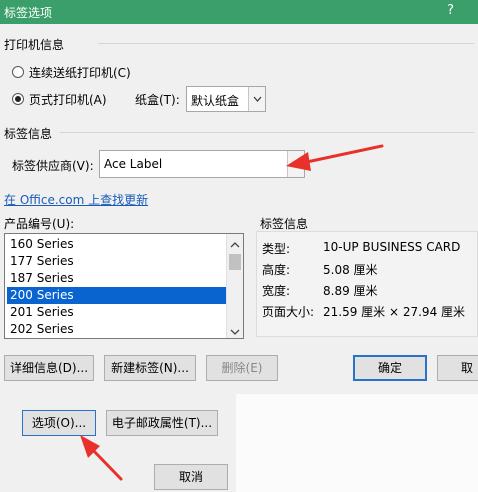  Describe the element at coordinates (118, 443) in the screenshot. I see `envelopes-labels-dialog: 选项(O)... 电子邮政属性(T)... 取消` at that location.